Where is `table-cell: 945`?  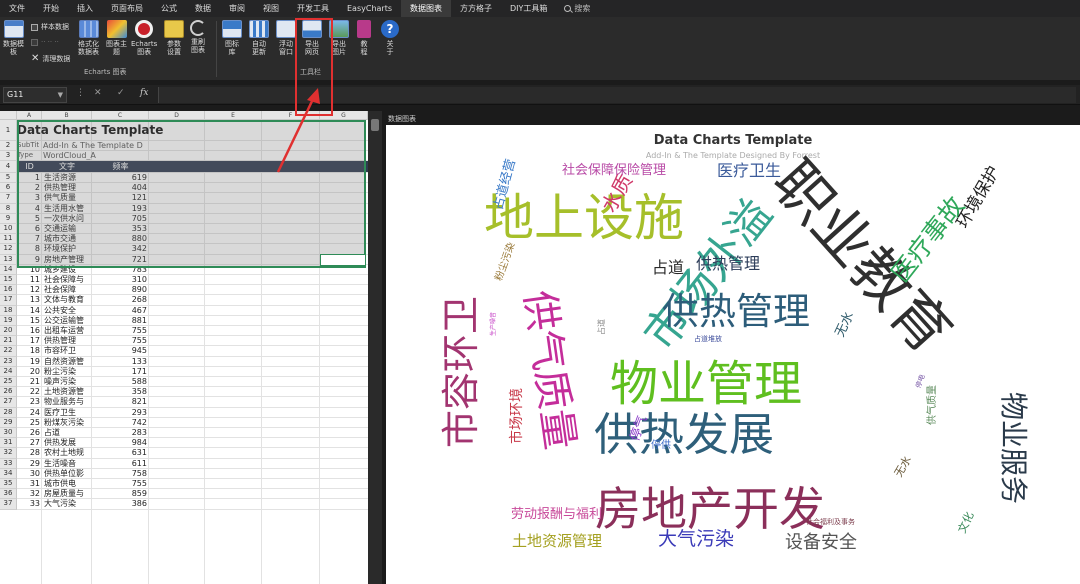
table-cell: 945 is located at coordinates (119, 351).